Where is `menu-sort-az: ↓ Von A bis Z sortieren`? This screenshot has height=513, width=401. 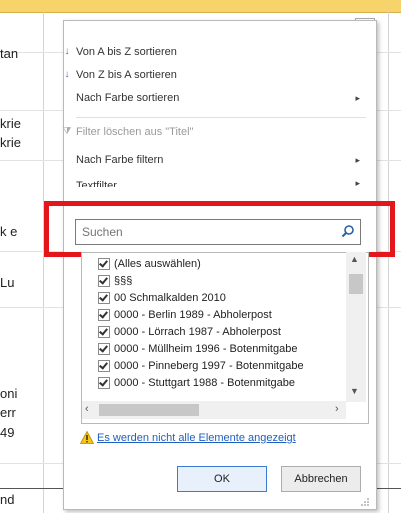 menu-sort-az: ↓ Von A bis Z sortieren is located at coordinates (215, 52).